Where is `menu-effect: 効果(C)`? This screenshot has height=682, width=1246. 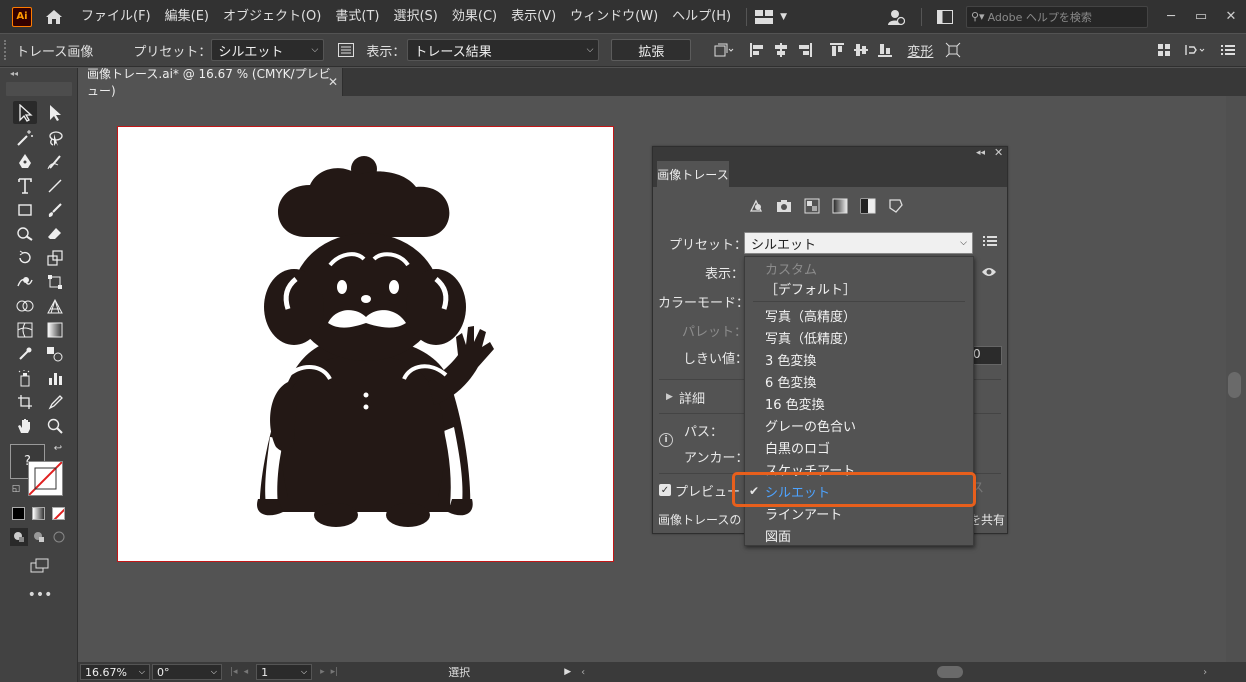
menu-effect: 効果(C) is located at coordinates (474, 16).